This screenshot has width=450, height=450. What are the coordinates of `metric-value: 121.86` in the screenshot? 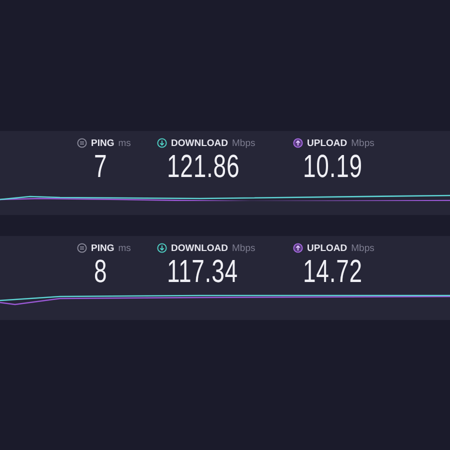 It's located at (203, 166).